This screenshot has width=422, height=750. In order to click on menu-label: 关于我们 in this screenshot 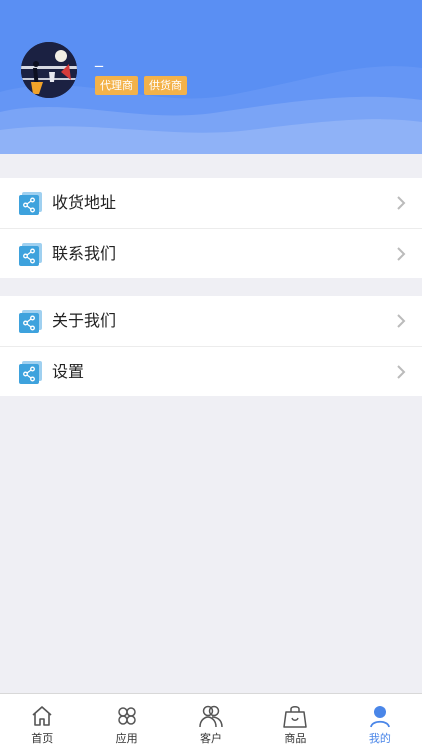, I will do `click(84, 320)`.